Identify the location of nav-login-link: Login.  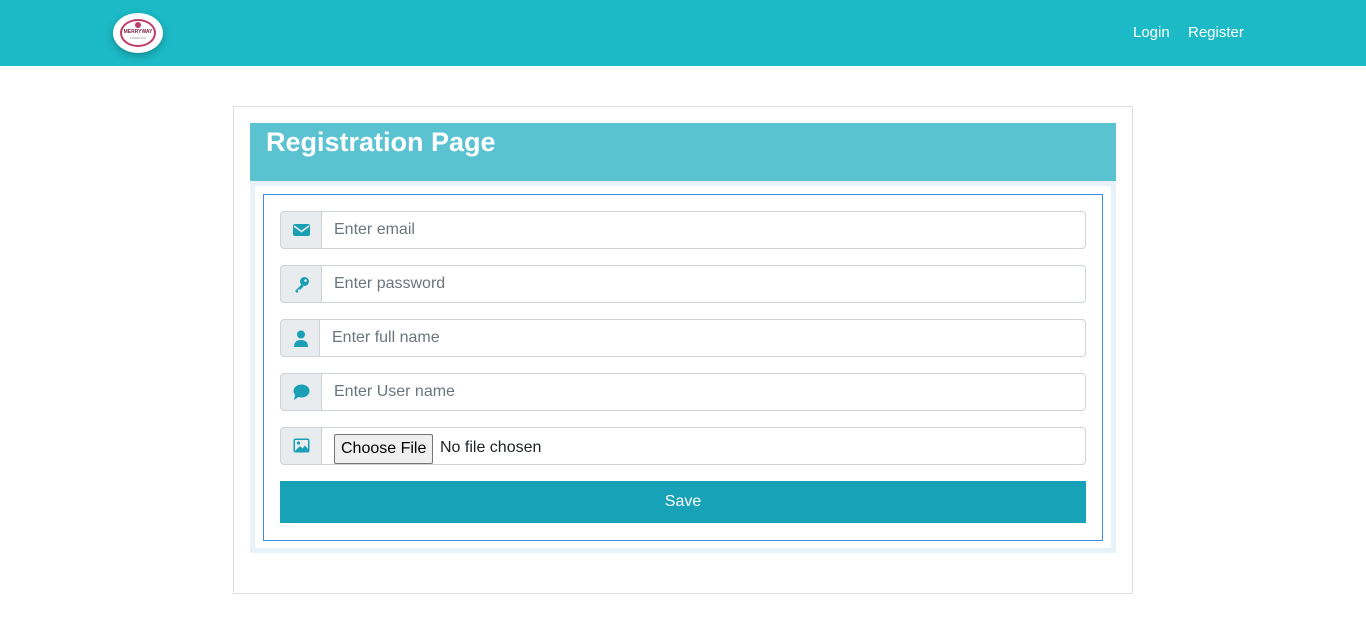
(1151, 33).